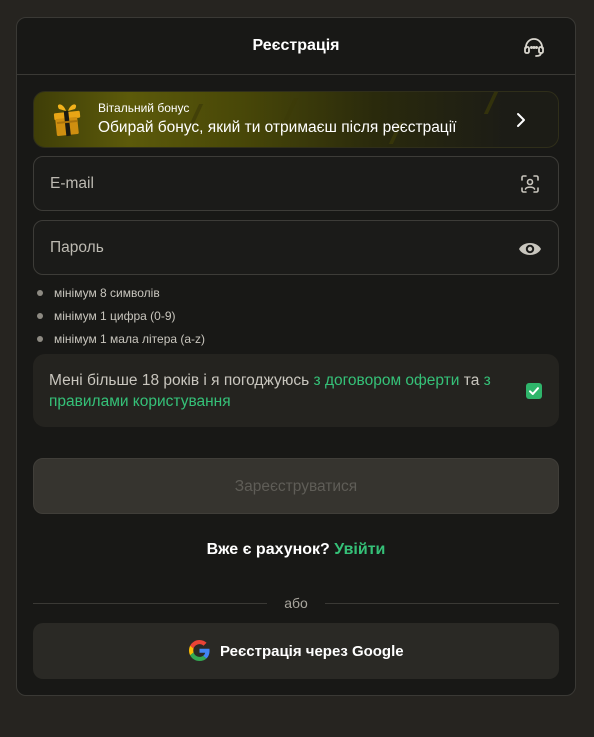  What do you see at coordinates (130, 339) in the screenshot?
I see `rule-text: мінімум 1 мала літера (a-z)` at bounding box center [130, 339].